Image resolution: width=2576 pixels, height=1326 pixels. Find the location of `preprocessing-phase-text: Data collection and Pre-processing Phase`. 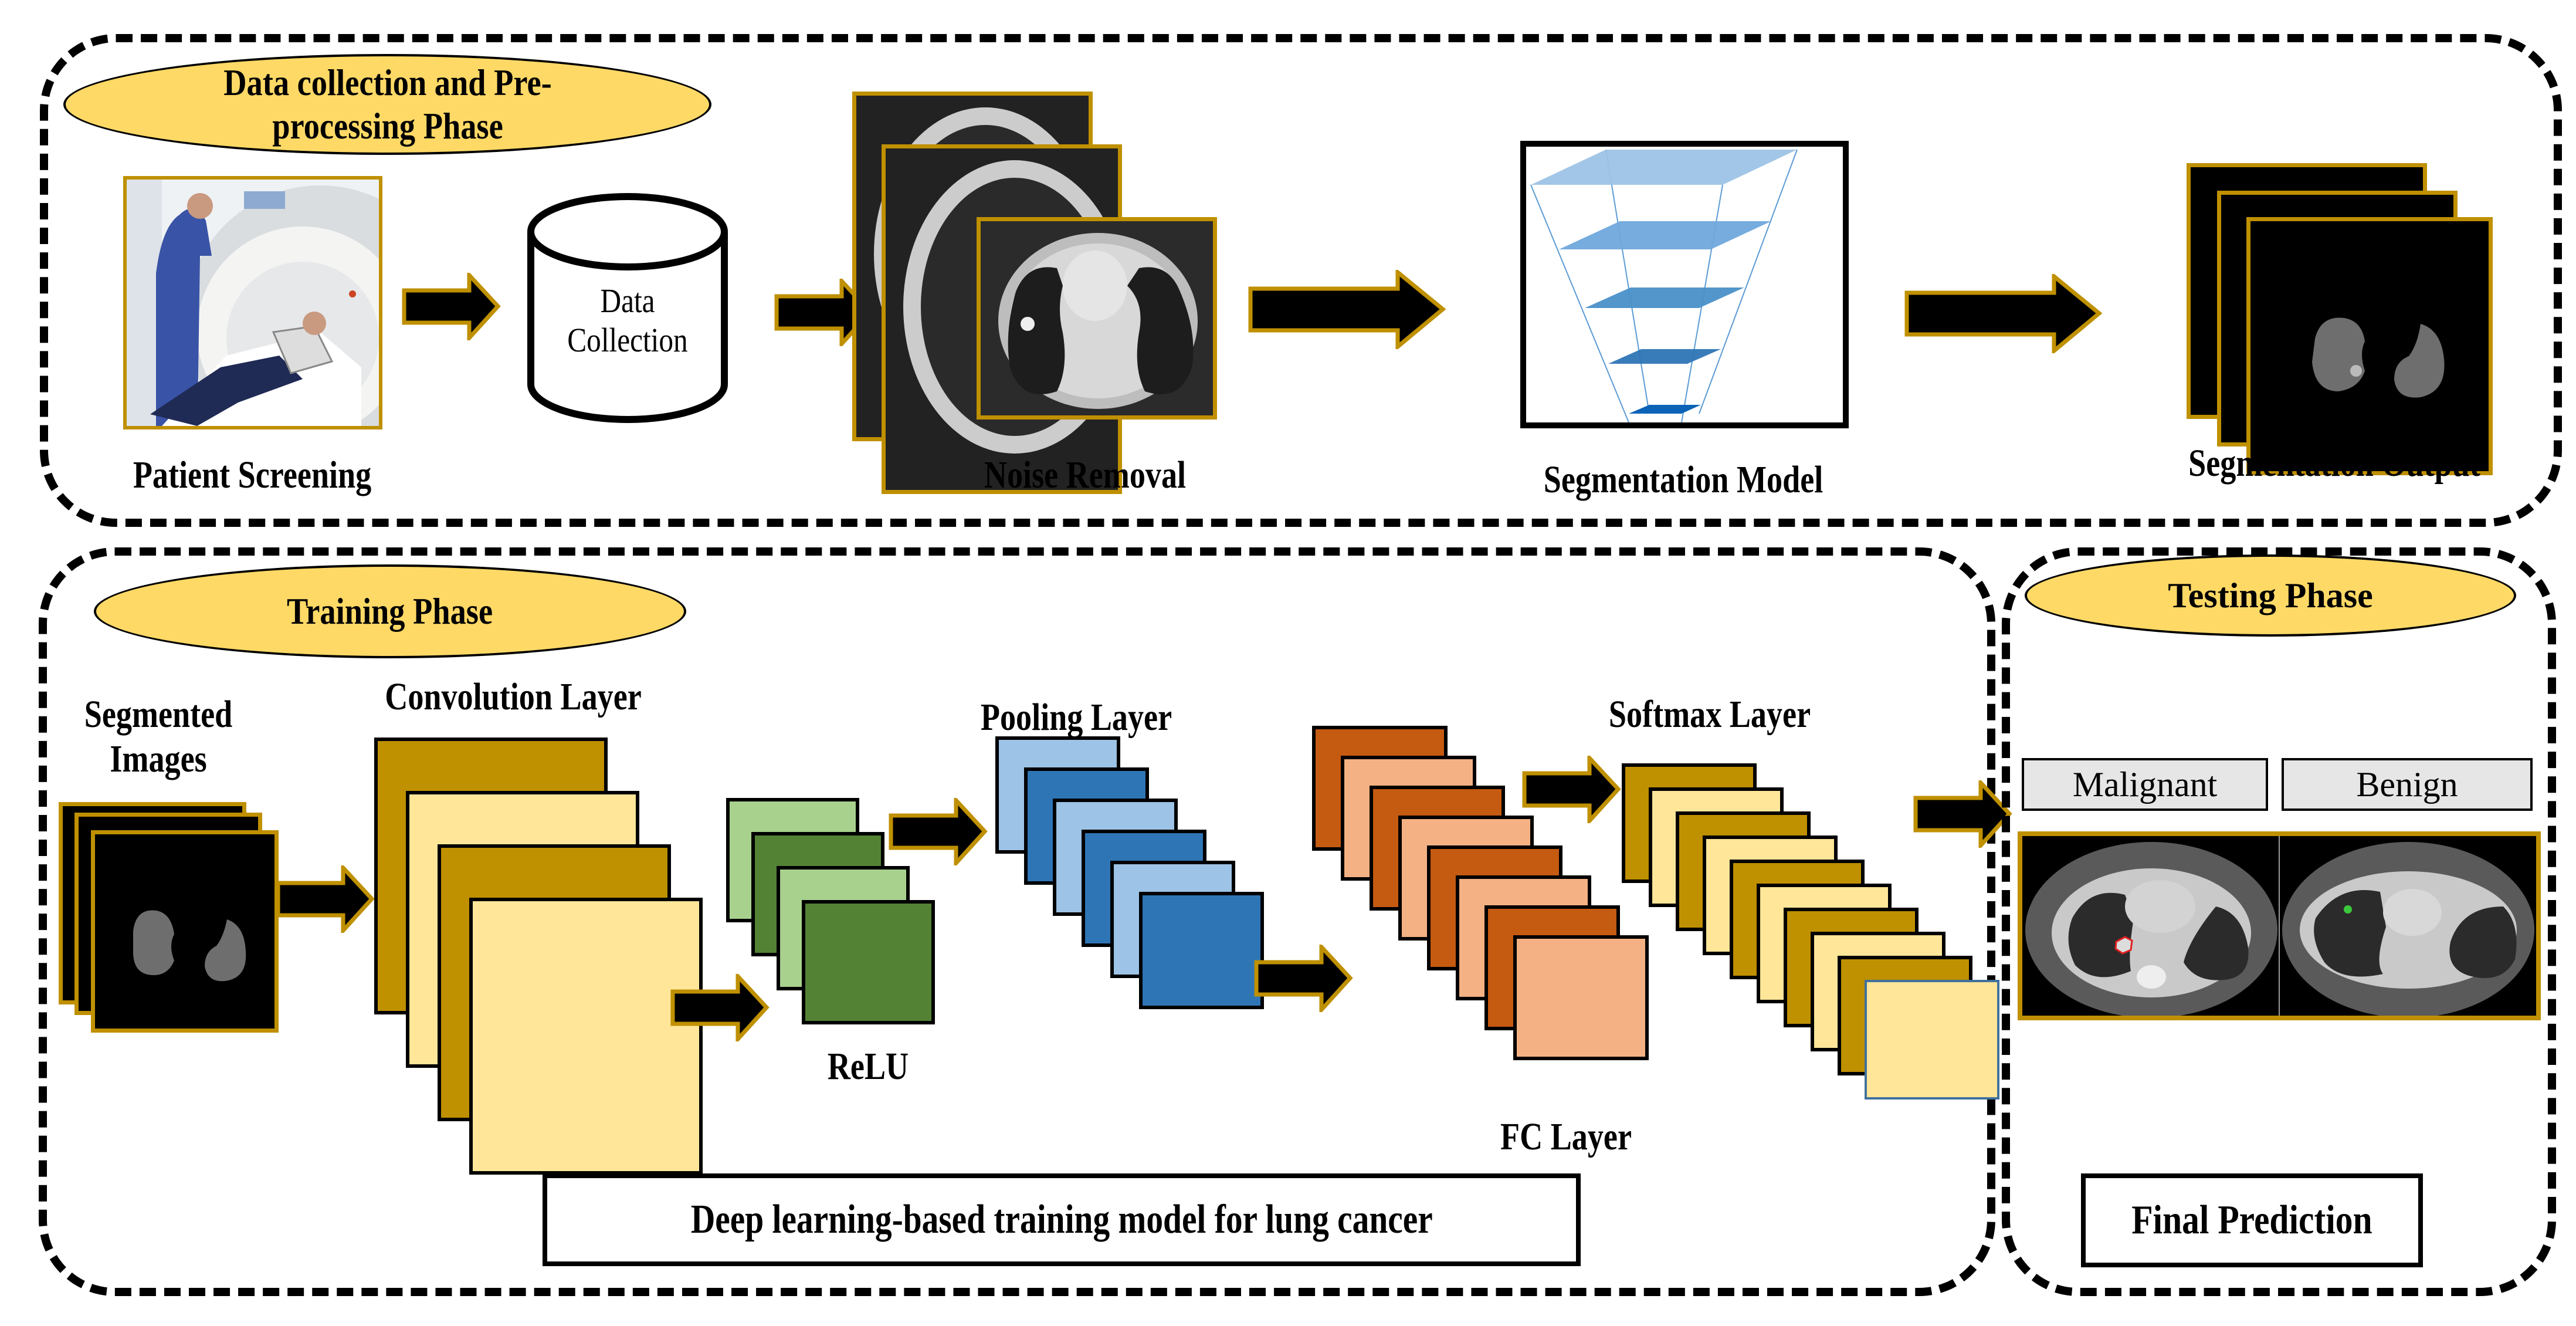

preprocessing-phase-text: Data collection and Pre-processing Phase is located at coordinates (388, 104).